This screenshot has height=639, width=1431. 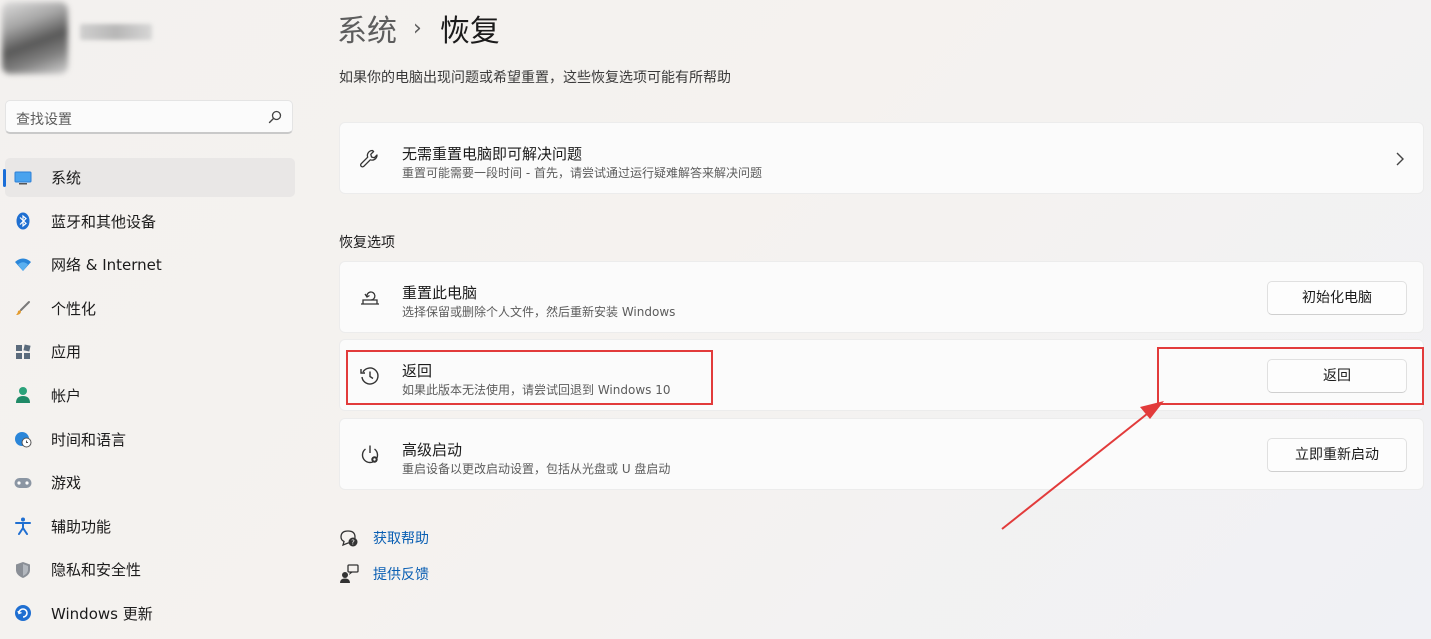 I want to click on search-input: 查找设置, so click(x=44, y=119).